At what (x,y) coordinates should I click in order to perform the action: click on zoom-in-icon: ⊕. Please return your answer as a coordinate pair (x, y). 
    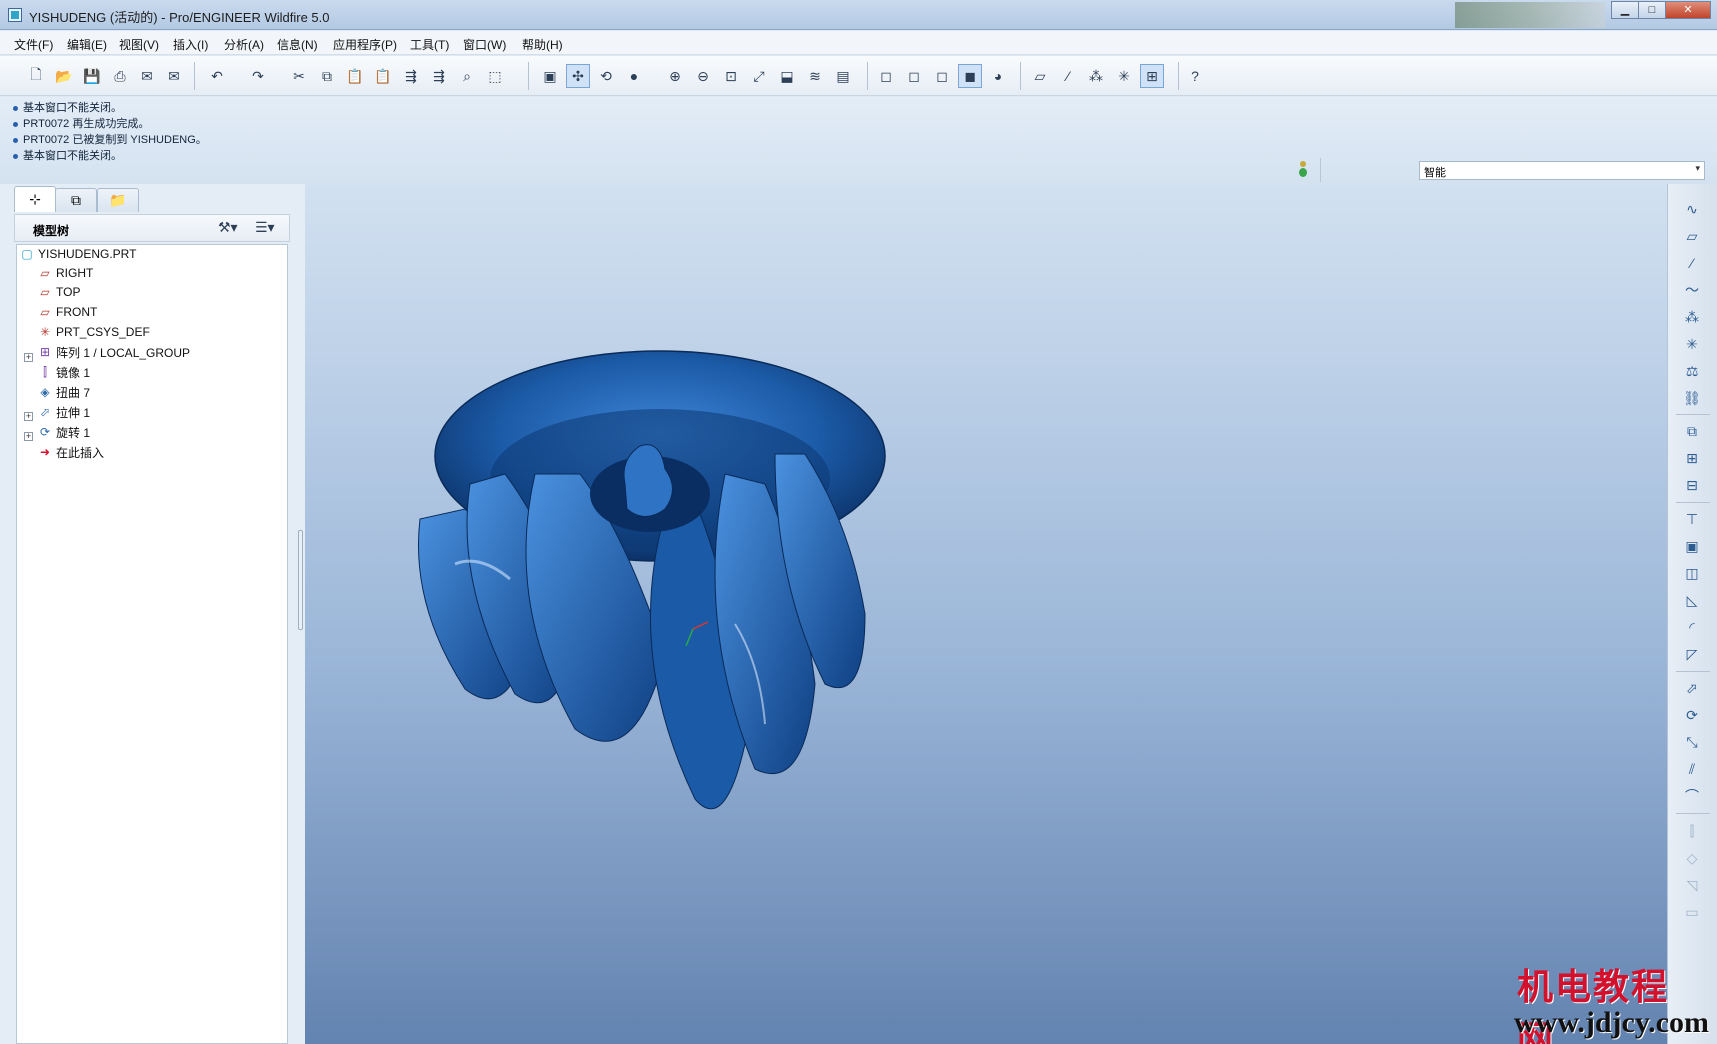
    Looking at the image, I should click on (675, 76).